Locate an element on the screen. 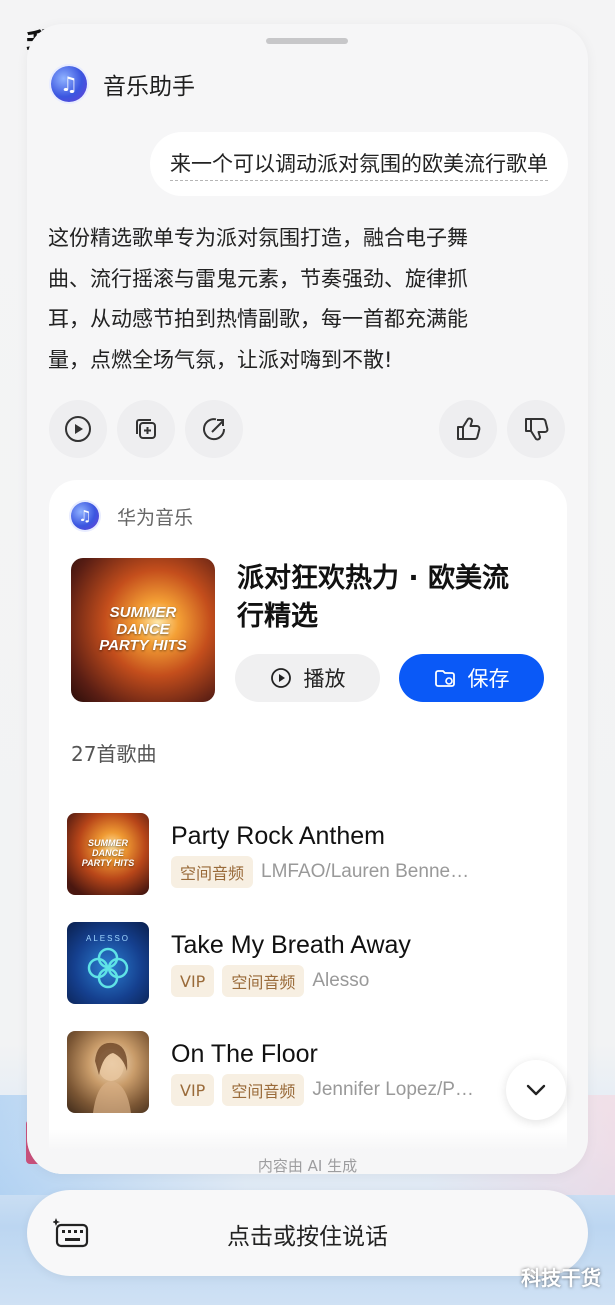 The width and height of the screenshot is (615, 1305). playlist-cover: SUMMER DANCE PARTY HITS is located at coordinates (143, 630).